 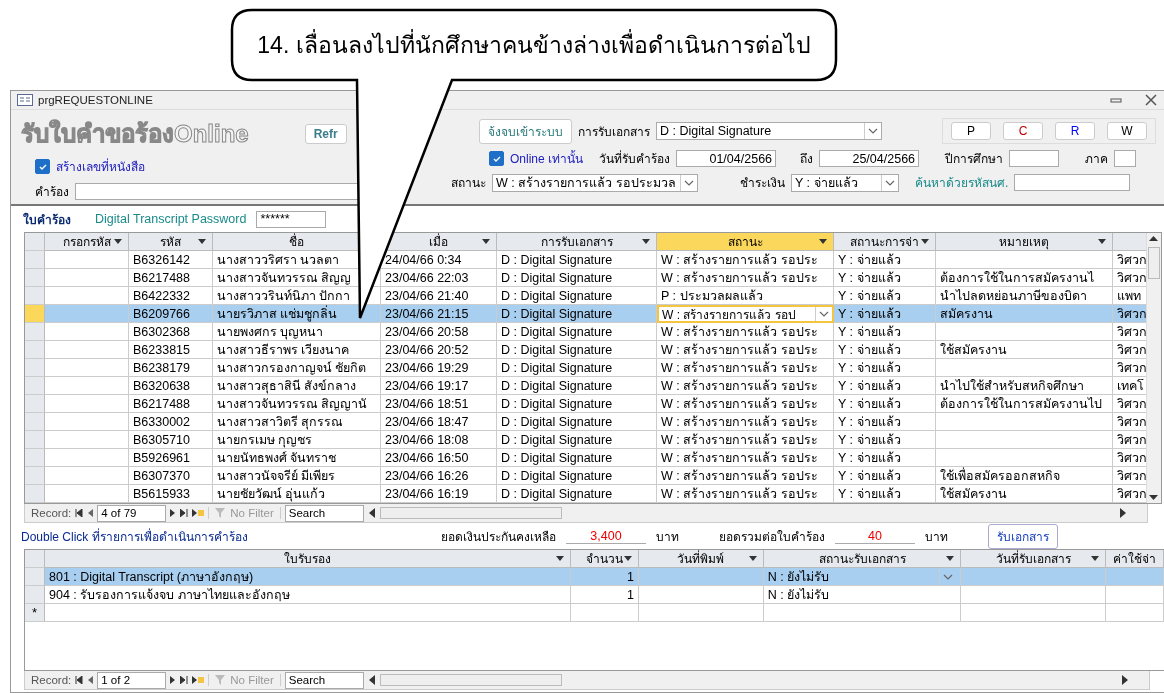 I want to click on column-header: การรับเอกสาร, so click(x=577, y=242).